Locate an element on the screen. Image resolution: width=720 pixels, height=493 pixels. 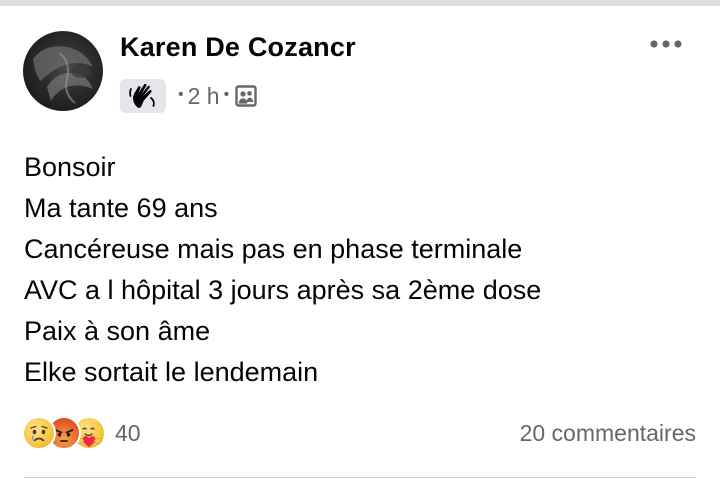
profile-badge is located at coordinates (143, 96).